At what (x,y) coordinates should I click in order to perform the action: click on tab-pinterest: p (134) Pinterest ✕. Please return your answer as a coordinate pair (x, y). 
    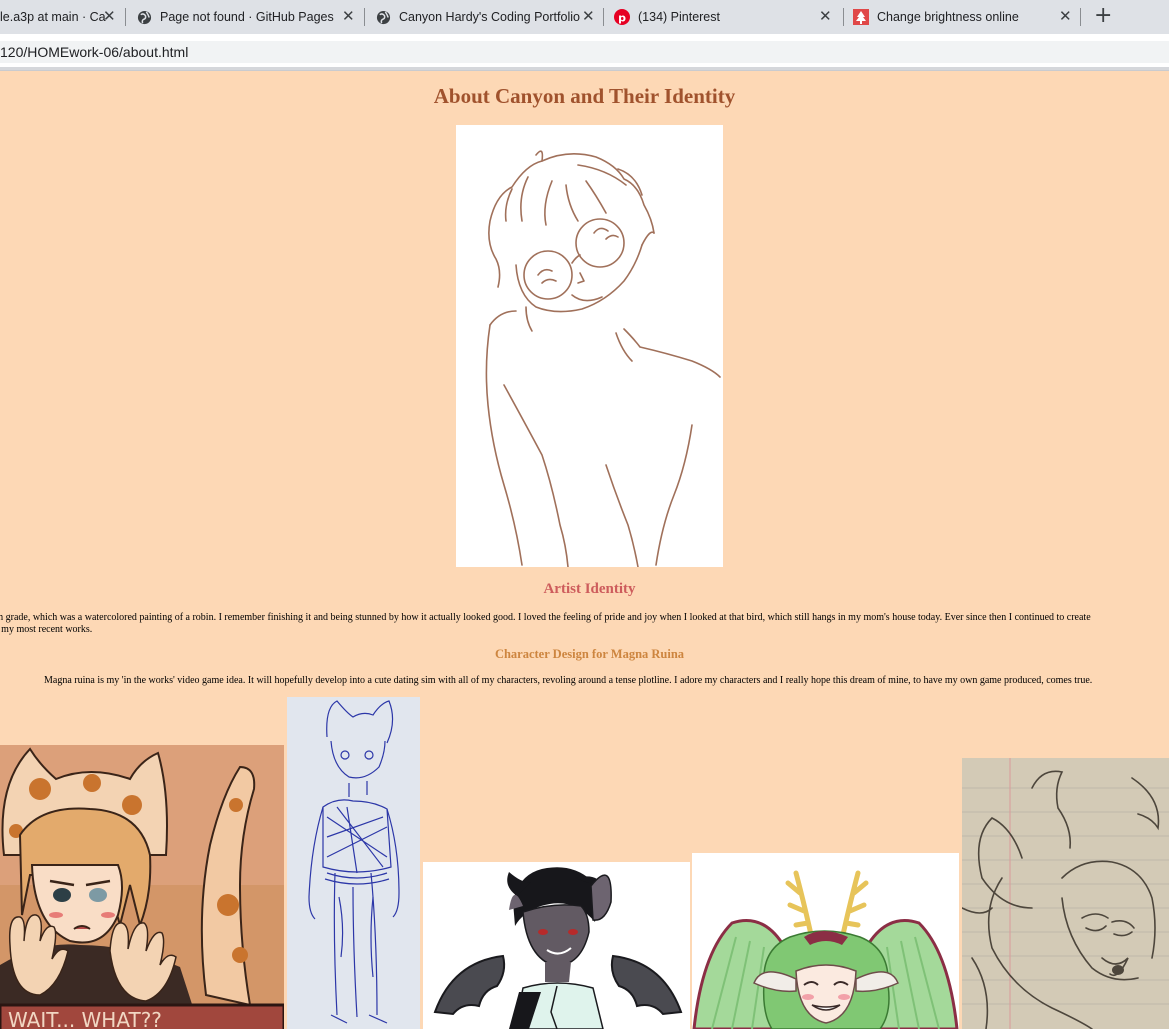
    Looking at the image, I should click on (725, 17).